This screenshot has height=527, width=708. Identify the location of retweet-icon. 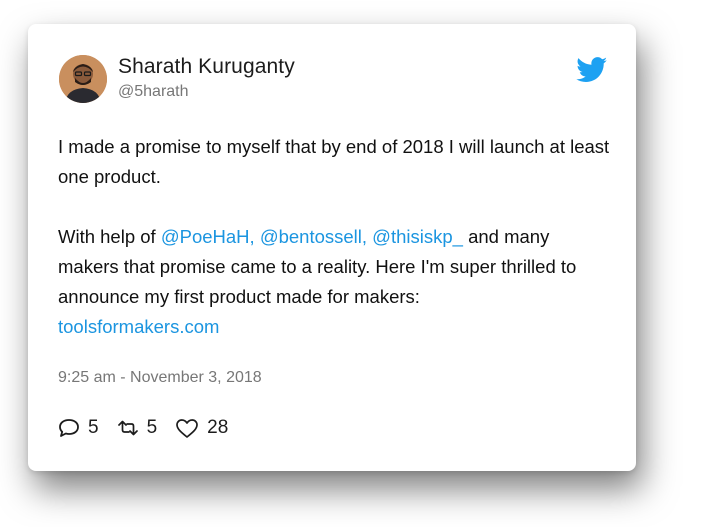
(127, 428).